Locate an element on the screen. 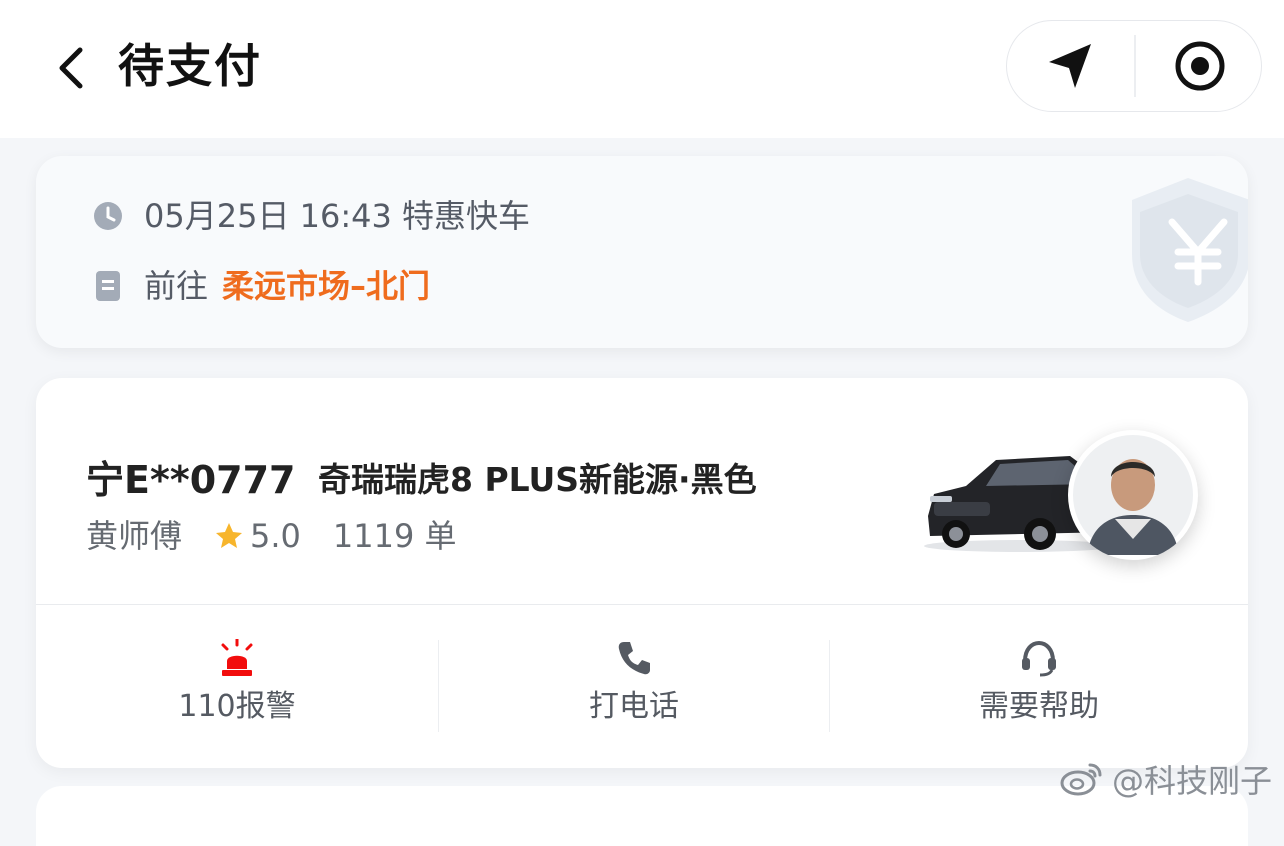 The image size is (1284, 846). navigation-button is located at coordinates (1070, 66).